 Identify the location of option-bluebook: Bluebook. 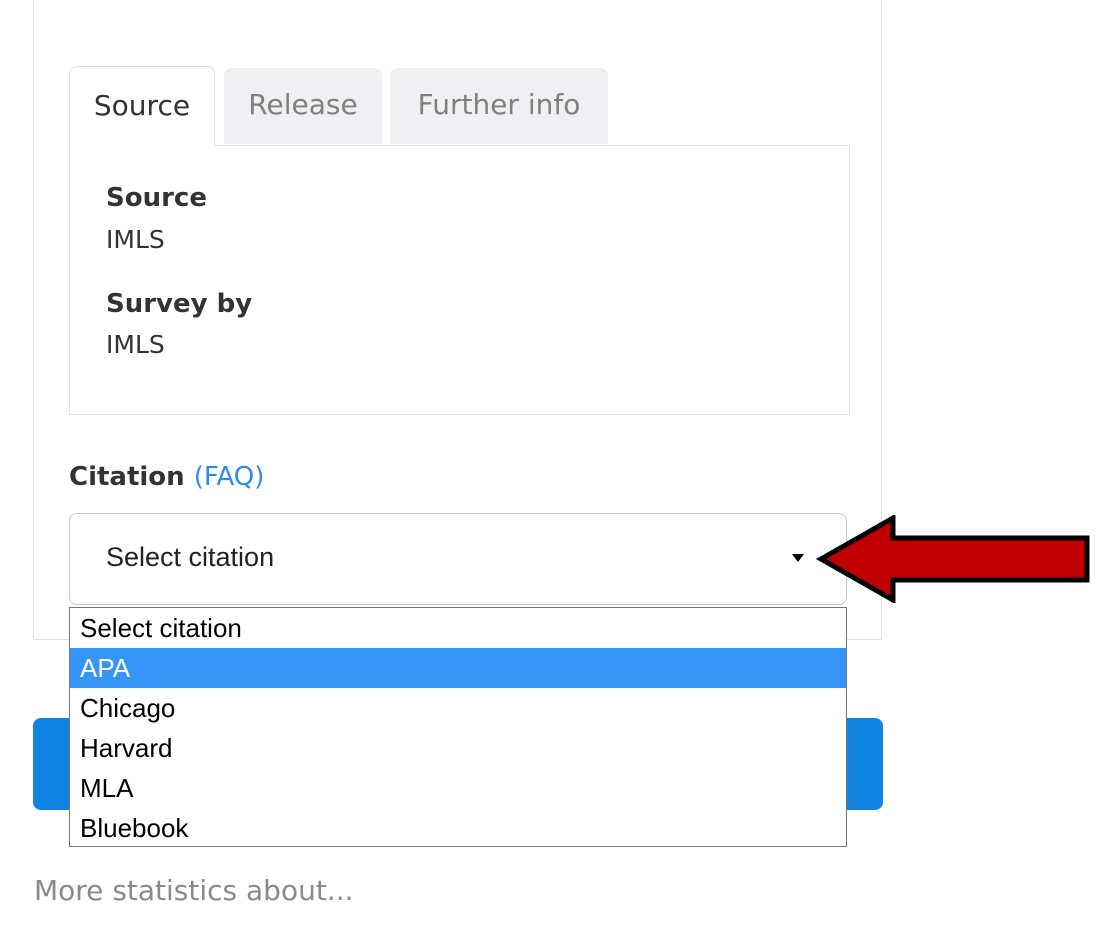
(458, 828).